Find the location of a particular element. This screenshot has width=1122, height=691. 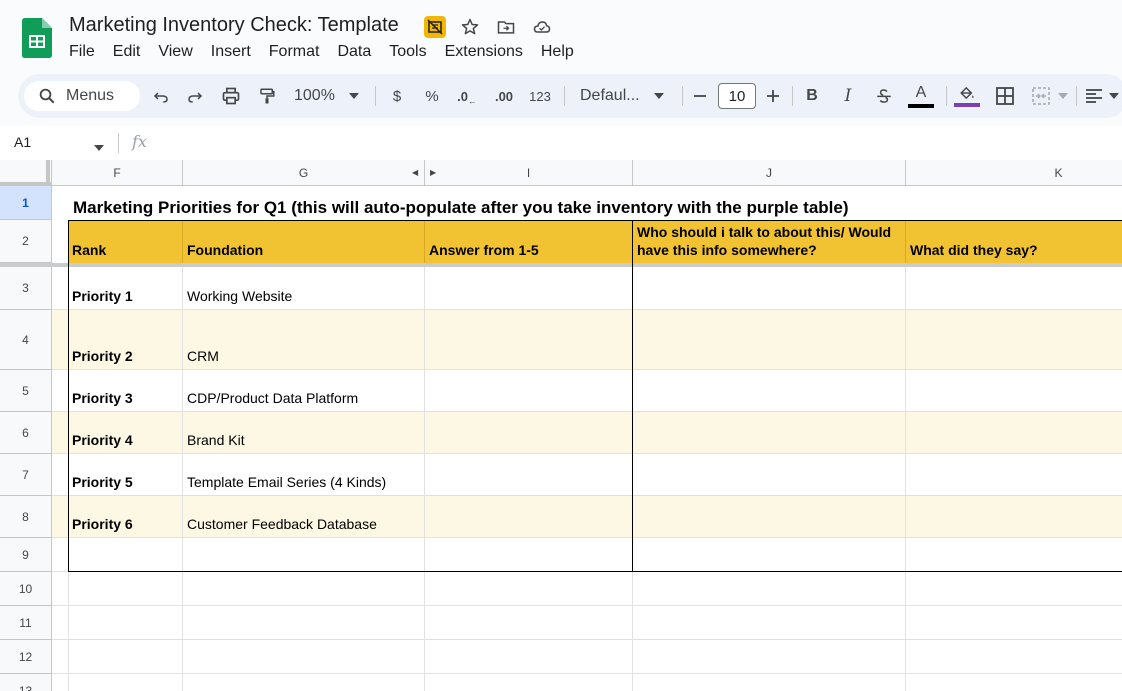

row-header-3: 3 is located at coordinates (26, 288).